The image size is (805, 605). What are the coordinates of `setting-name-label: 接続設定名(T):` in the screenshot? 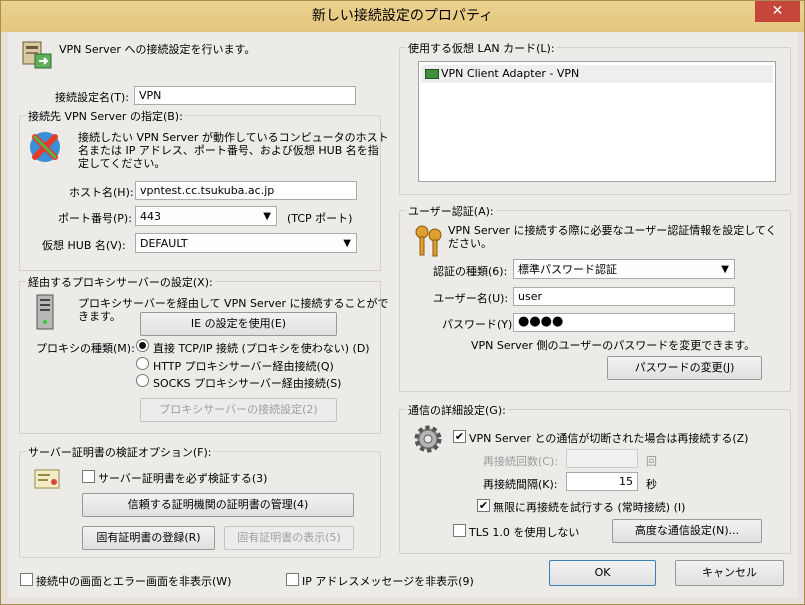 It's located at (92, 97).